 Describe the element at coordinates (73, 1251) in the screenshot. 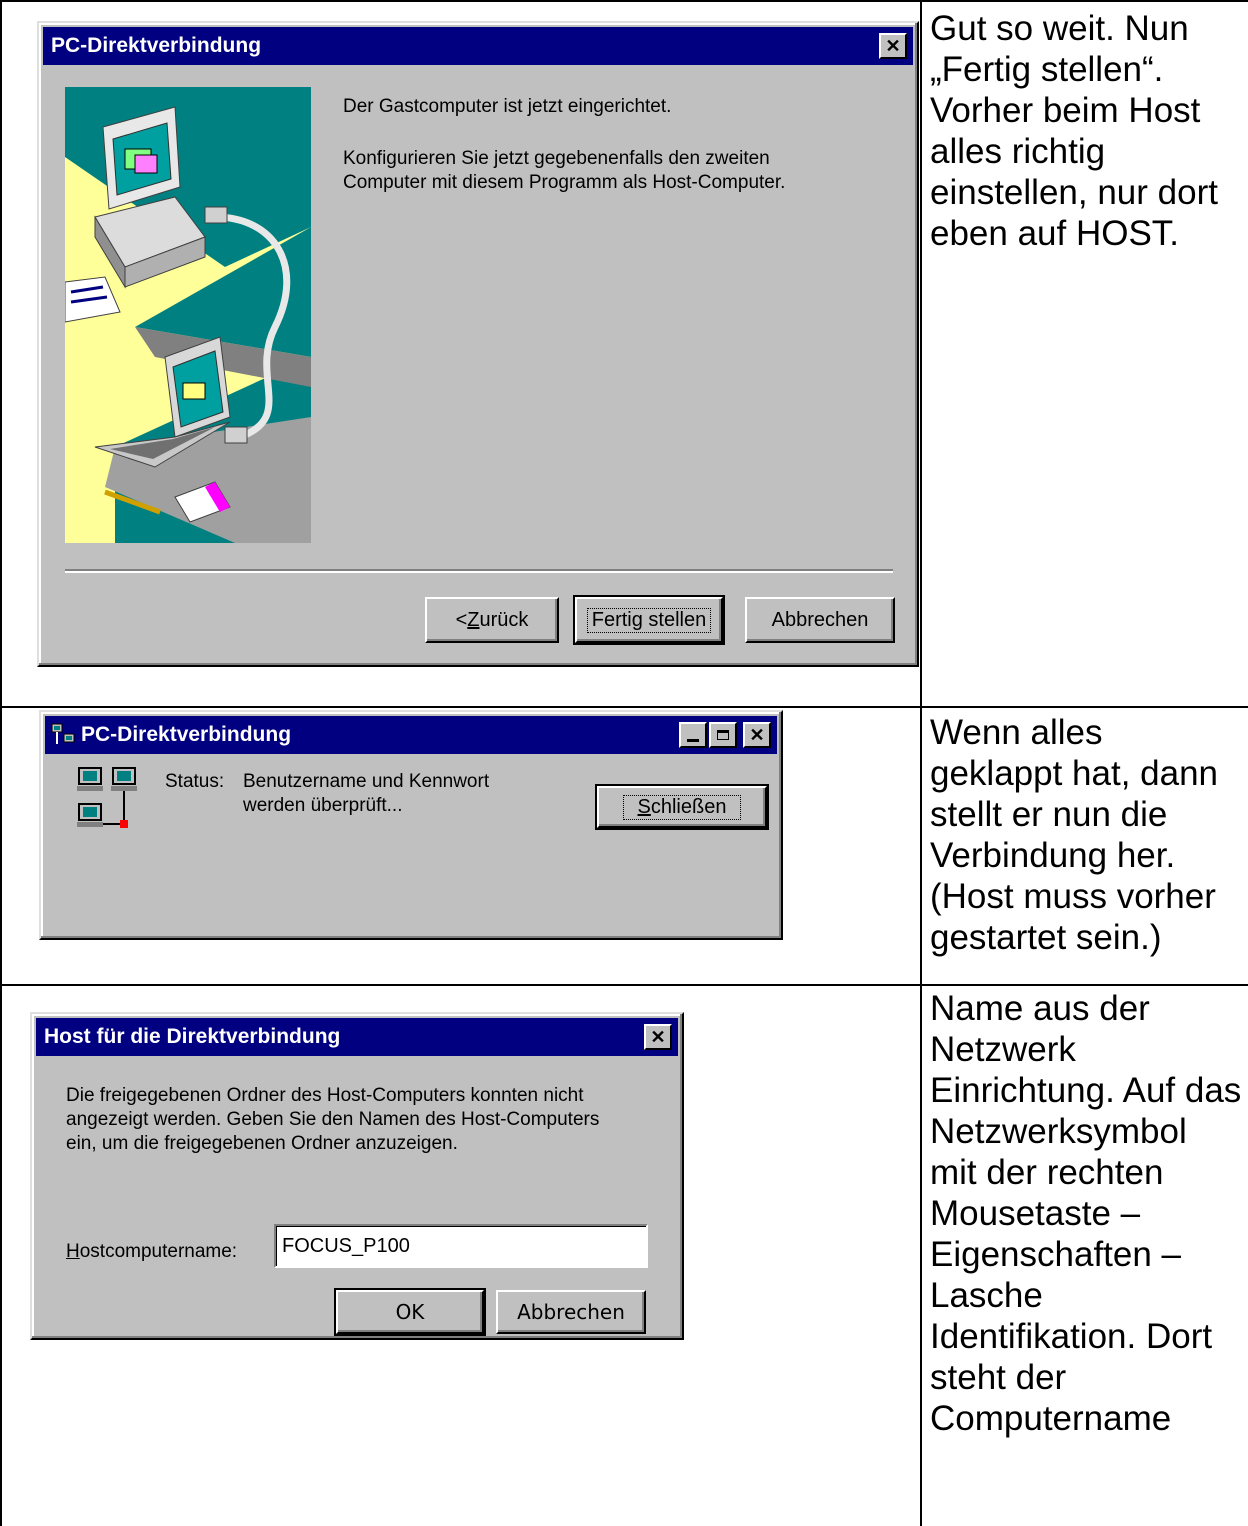

I see `hostname-label-hotkey: H` at that location.